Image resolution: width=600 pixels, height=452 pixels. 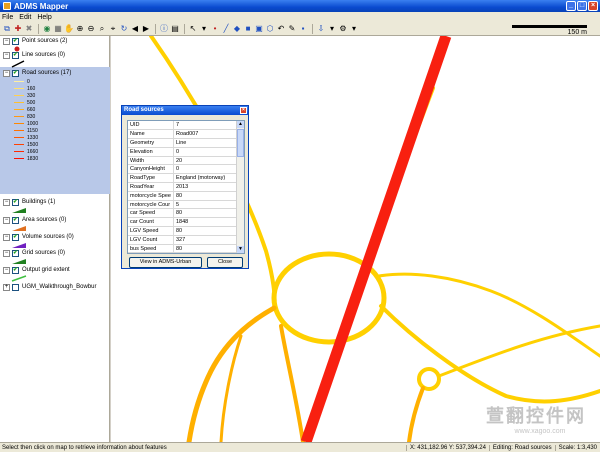 What do you see at coordinates (206, 126) in the screenshot?
I see `property-value: 7` at bounding box center [206, 126].